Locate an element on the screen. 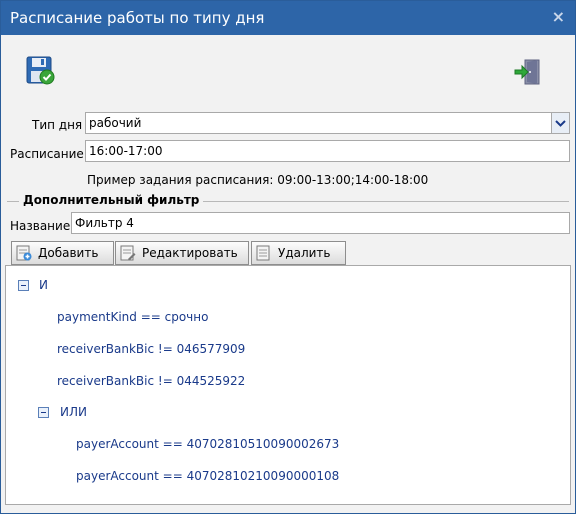  exit-icon is located at coordinates (528, 72).